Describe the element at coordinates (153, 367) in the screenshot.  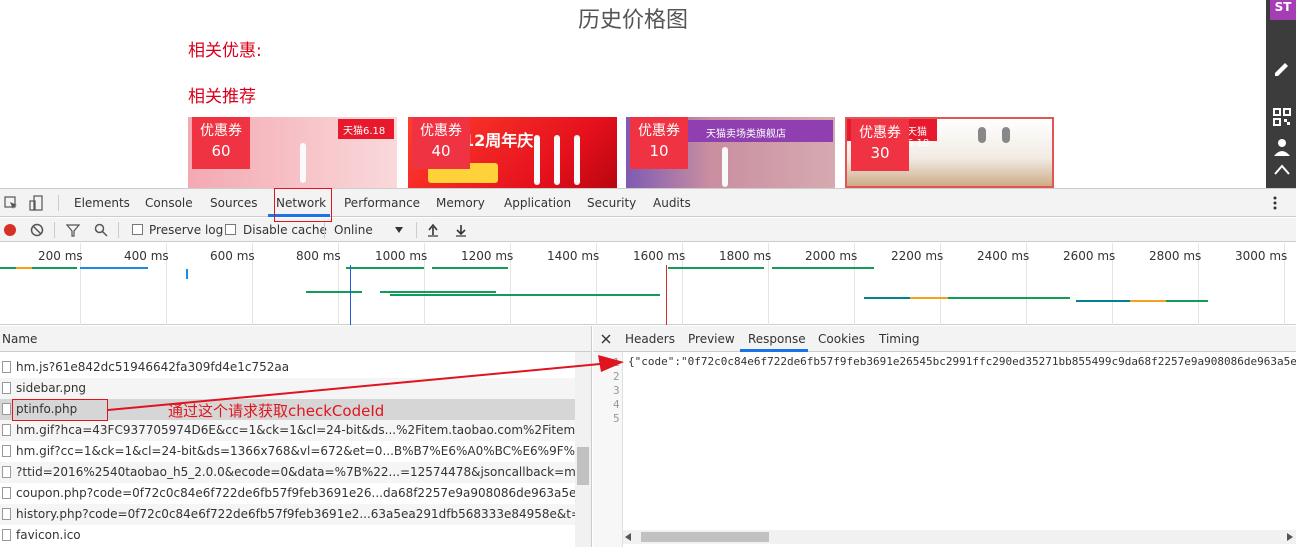
I see `request-name: hm.js?61e842dc51946642fa309fd4e1c752aa` at that location.